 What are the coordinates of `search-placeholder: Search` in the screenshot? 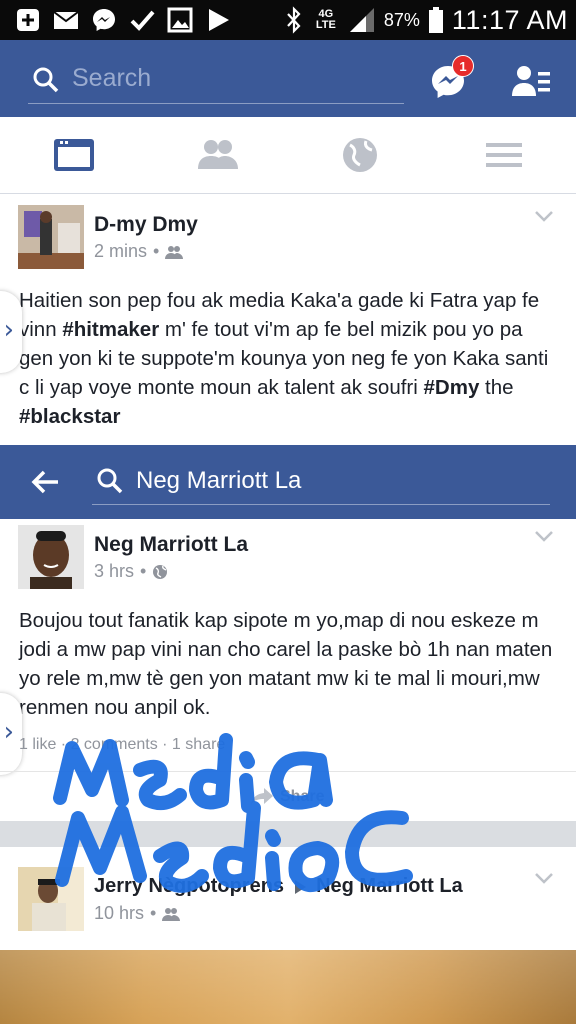 It's located at (112, 78).